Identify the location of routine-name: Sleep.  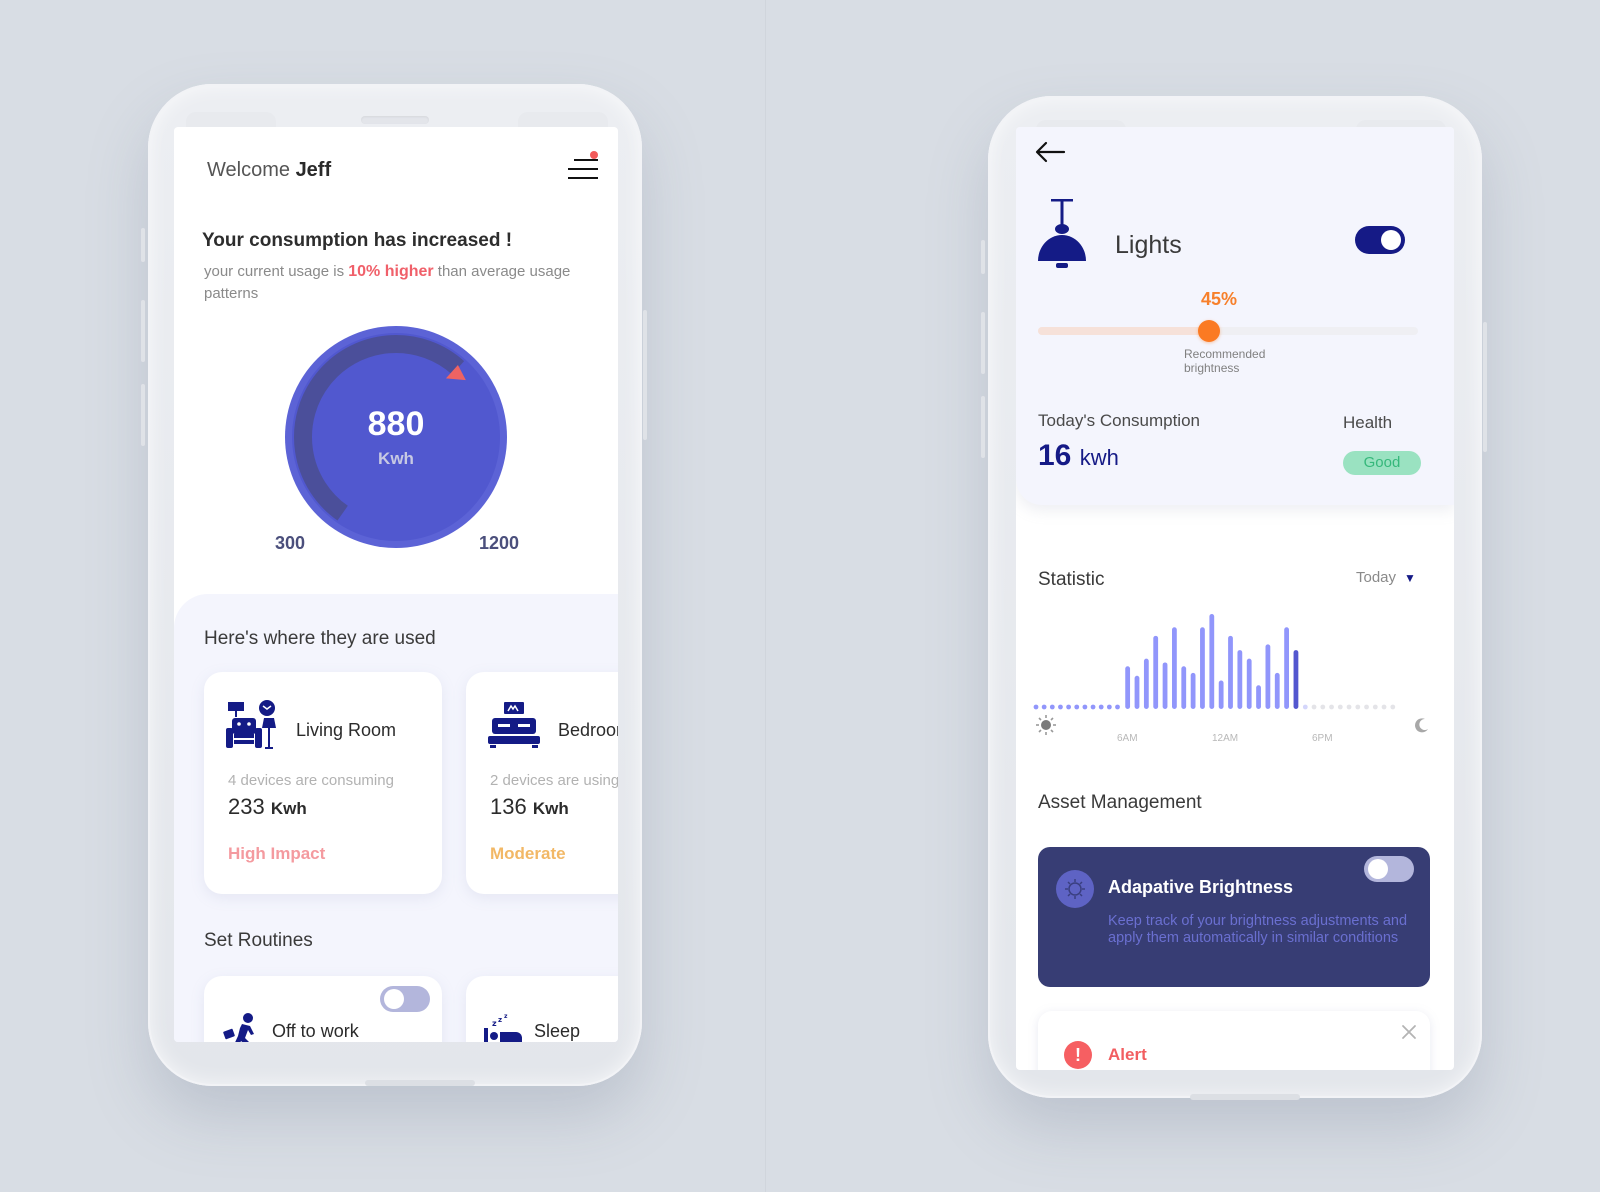
(557, 1031).